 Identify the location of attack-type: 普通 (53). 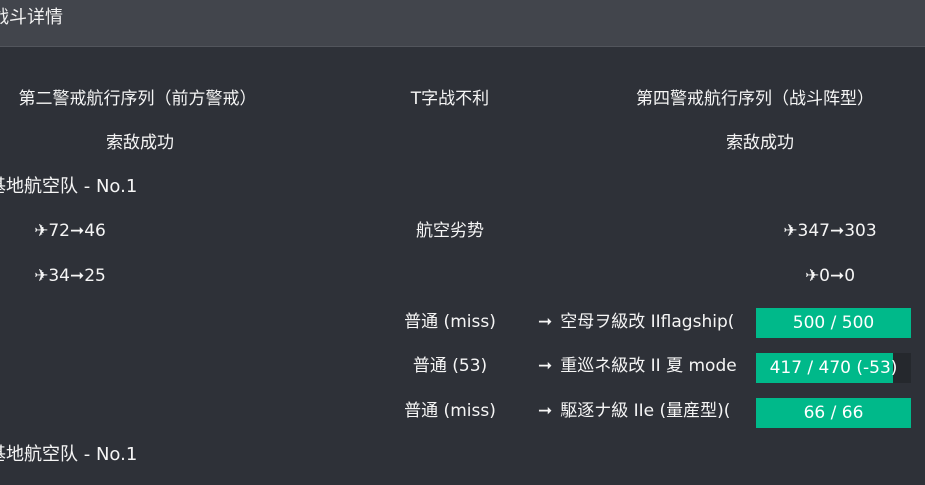
(450, 366).